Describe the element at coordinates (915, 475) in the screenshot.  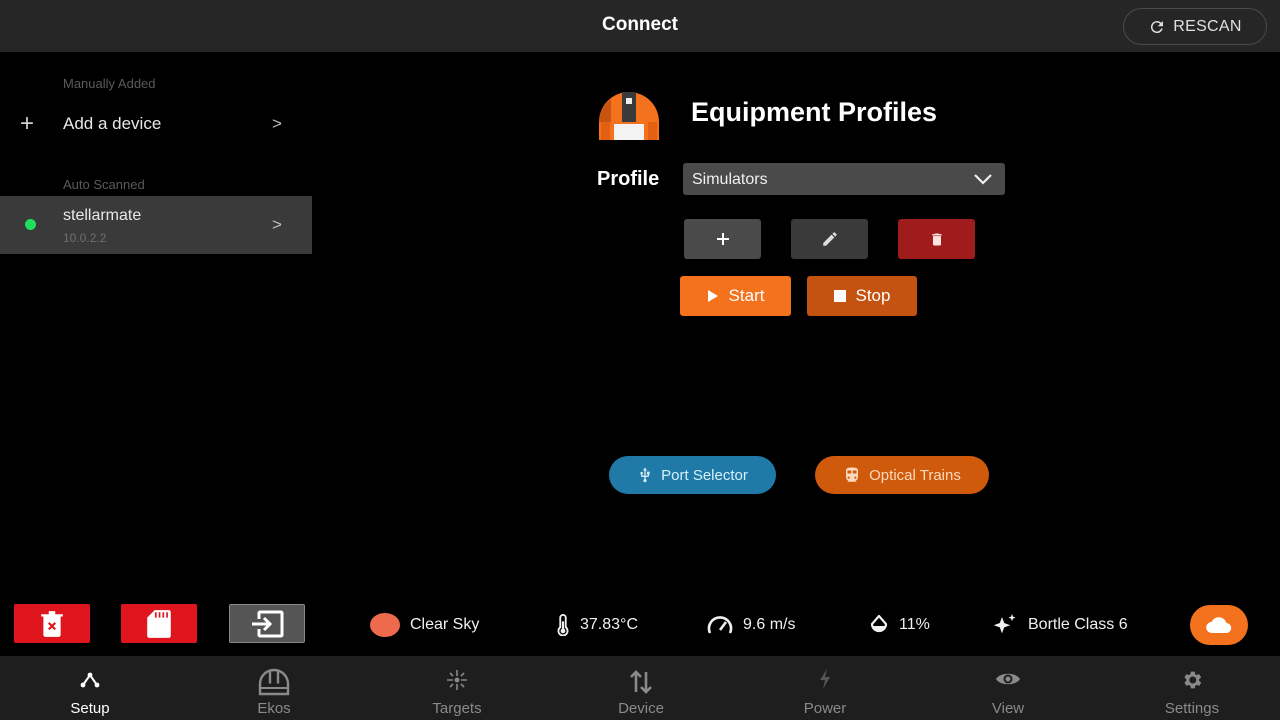
I see `optical-trains-label: Optical Trains` at that location.